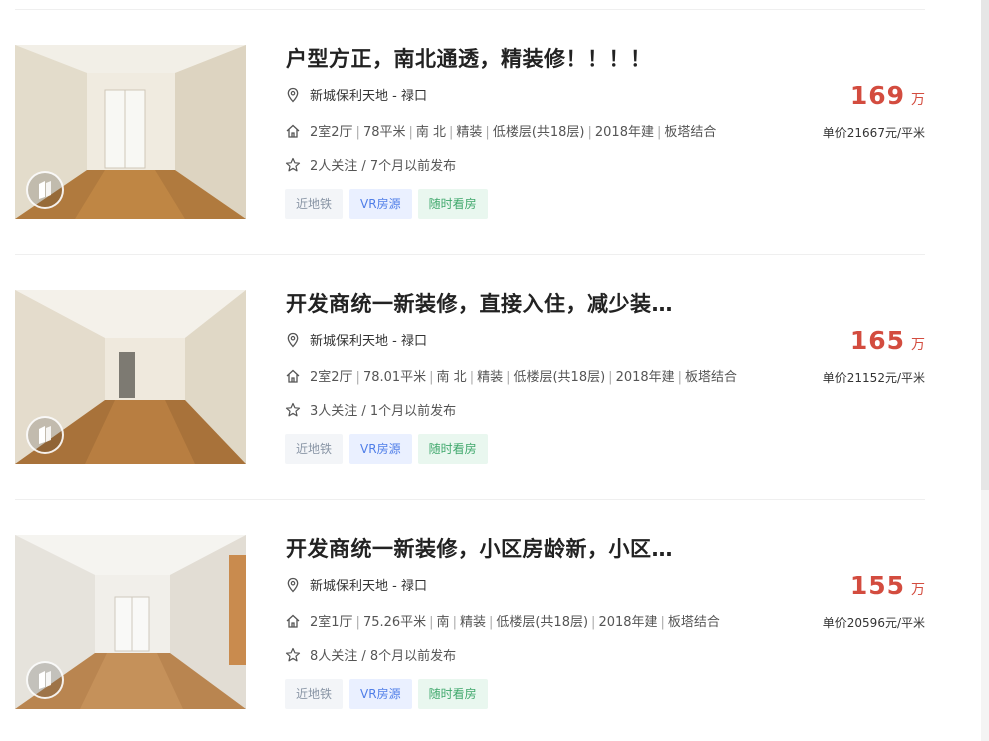  What do you see at coordinates (383, 166) in the screenshot?
I see `follow-text: 2人关注 / 7个月以前发布` at bounding box center [383, 166].